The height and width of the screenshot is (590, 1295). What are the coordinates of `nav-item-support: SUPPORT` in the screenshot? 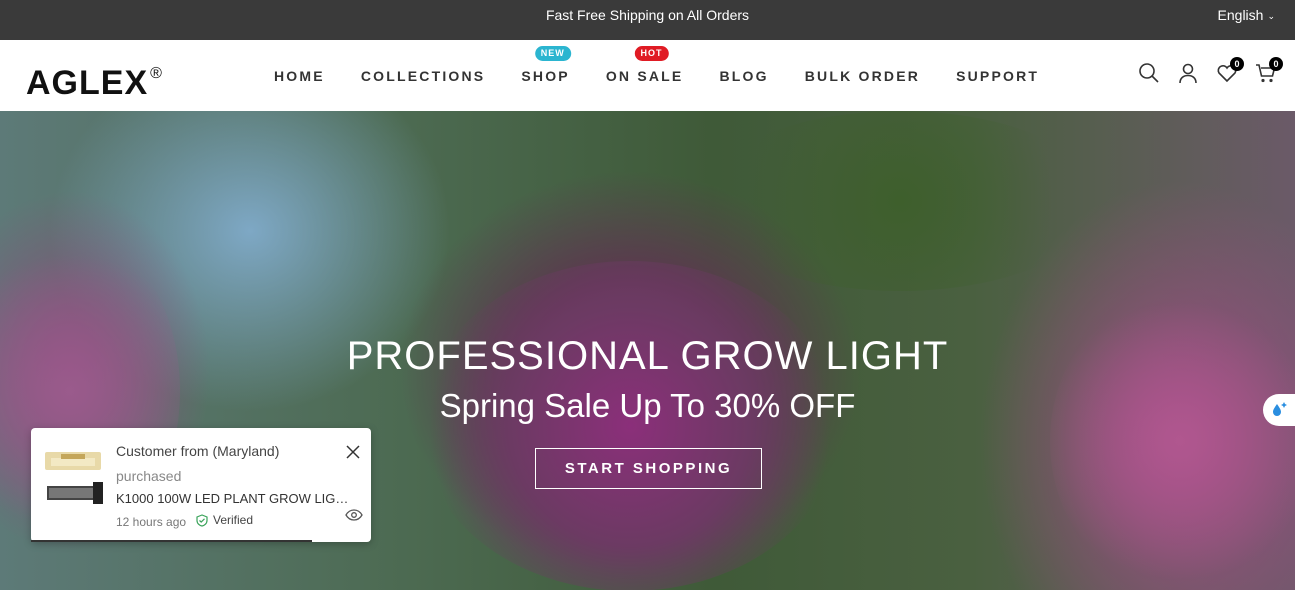 It's located at (997, 76).